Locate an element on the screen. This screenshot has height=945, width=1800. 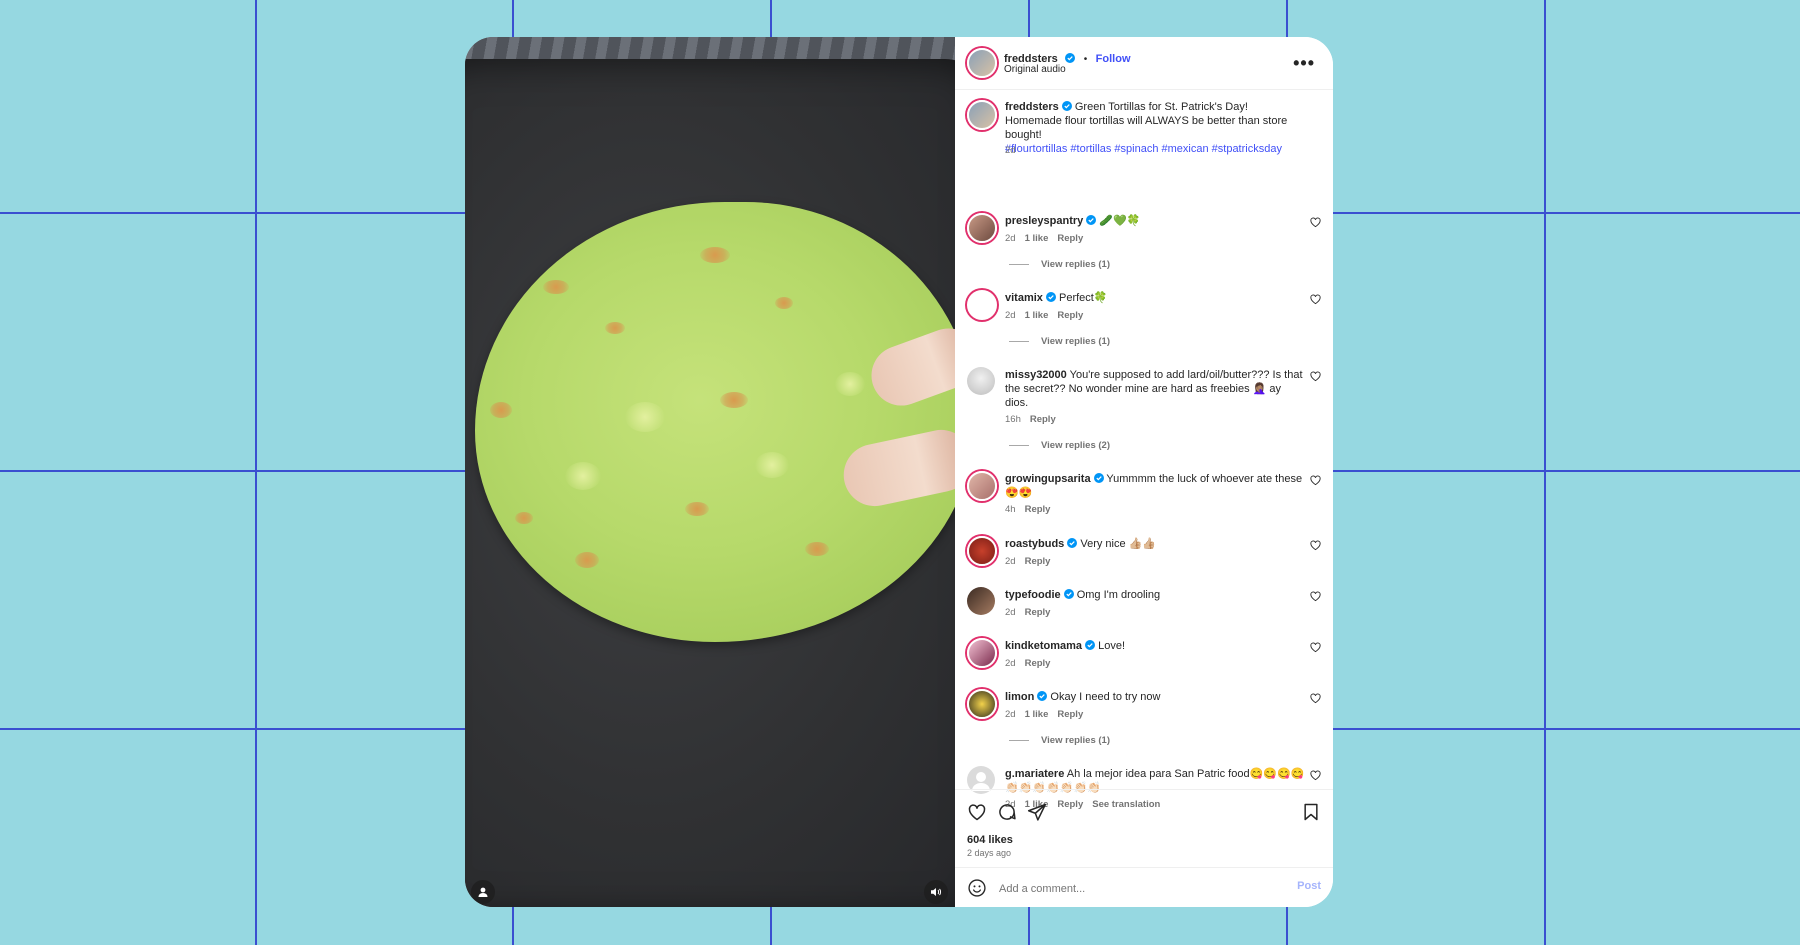
comment-username: vitamix is located at coordinates (1024, 298).